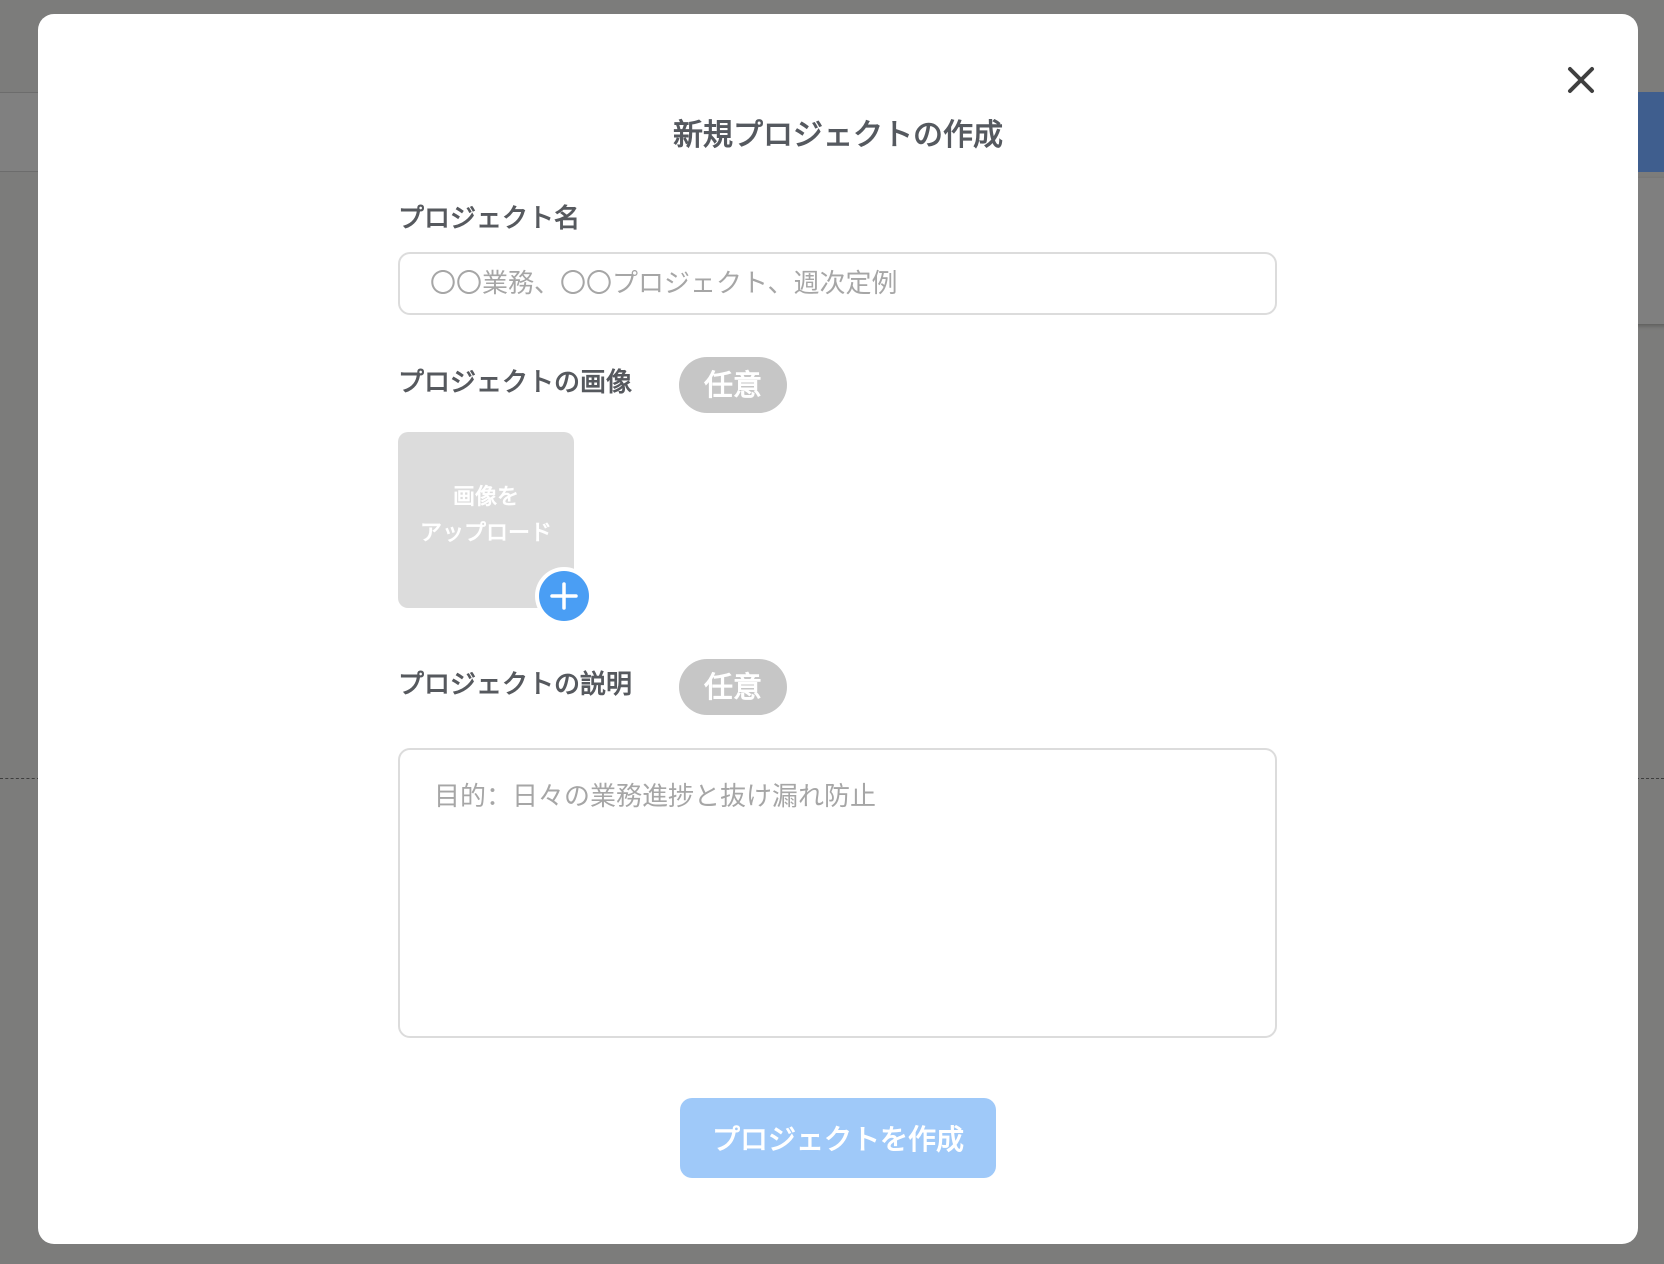 This screenshot has width=1664, height=1264. I want to click on plus-icon, so click(564, 596).